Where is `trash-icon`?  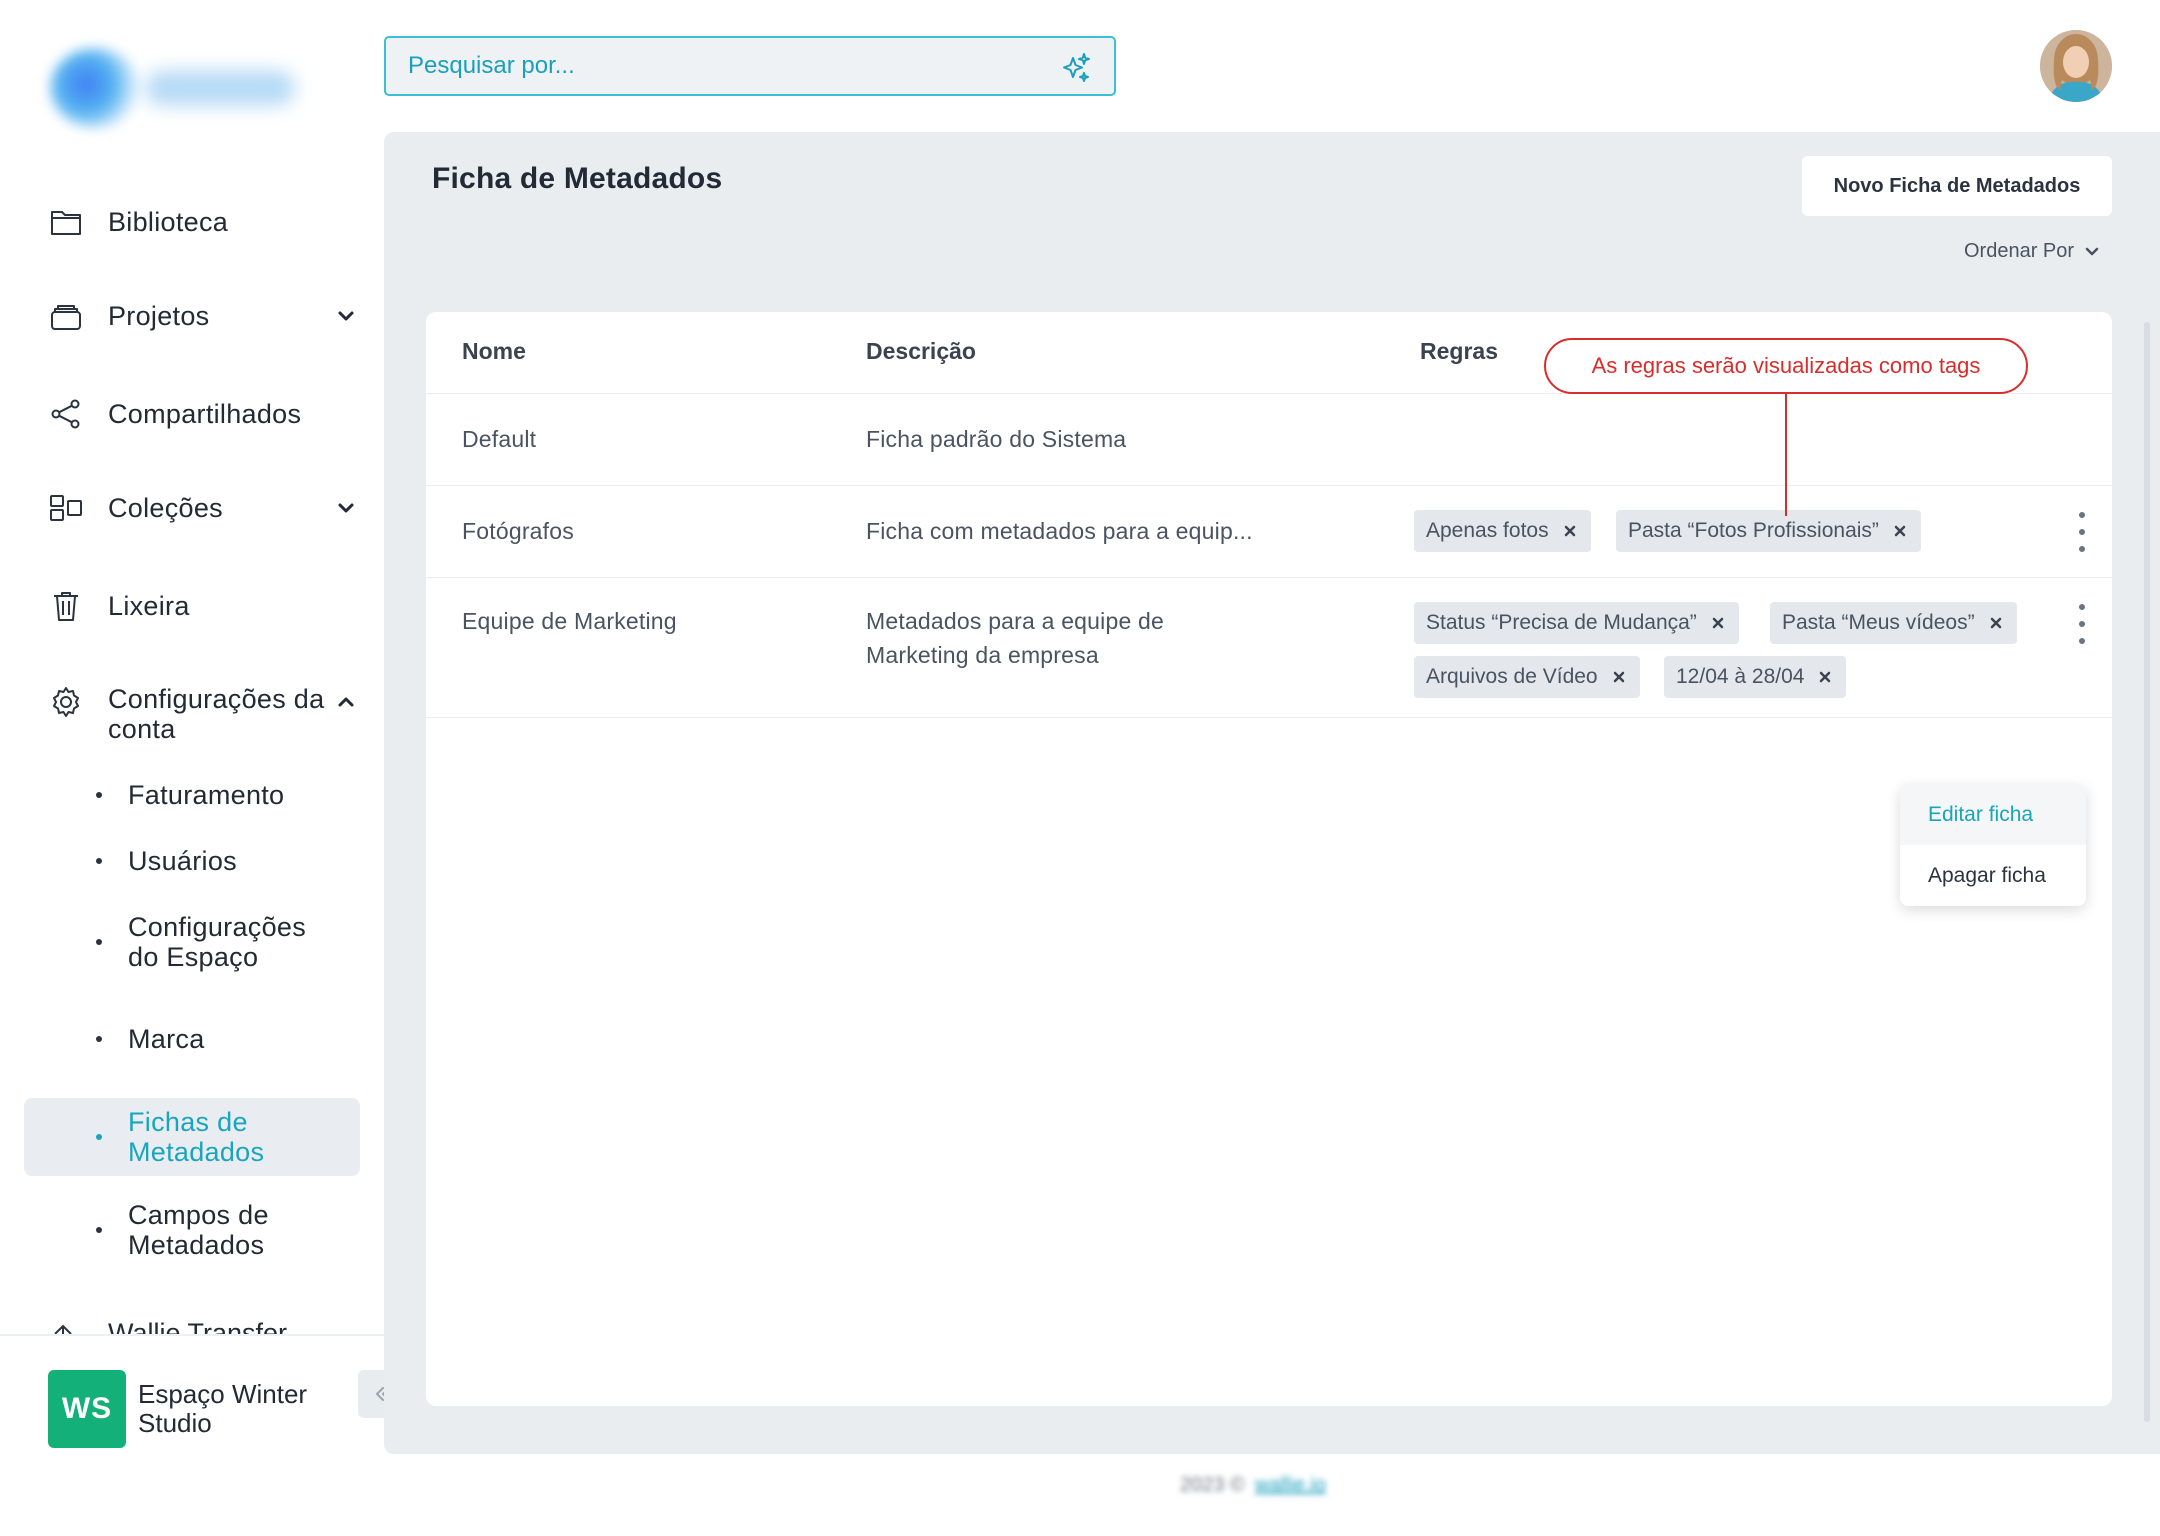 trash-icon is located at coordinates (66, 606).